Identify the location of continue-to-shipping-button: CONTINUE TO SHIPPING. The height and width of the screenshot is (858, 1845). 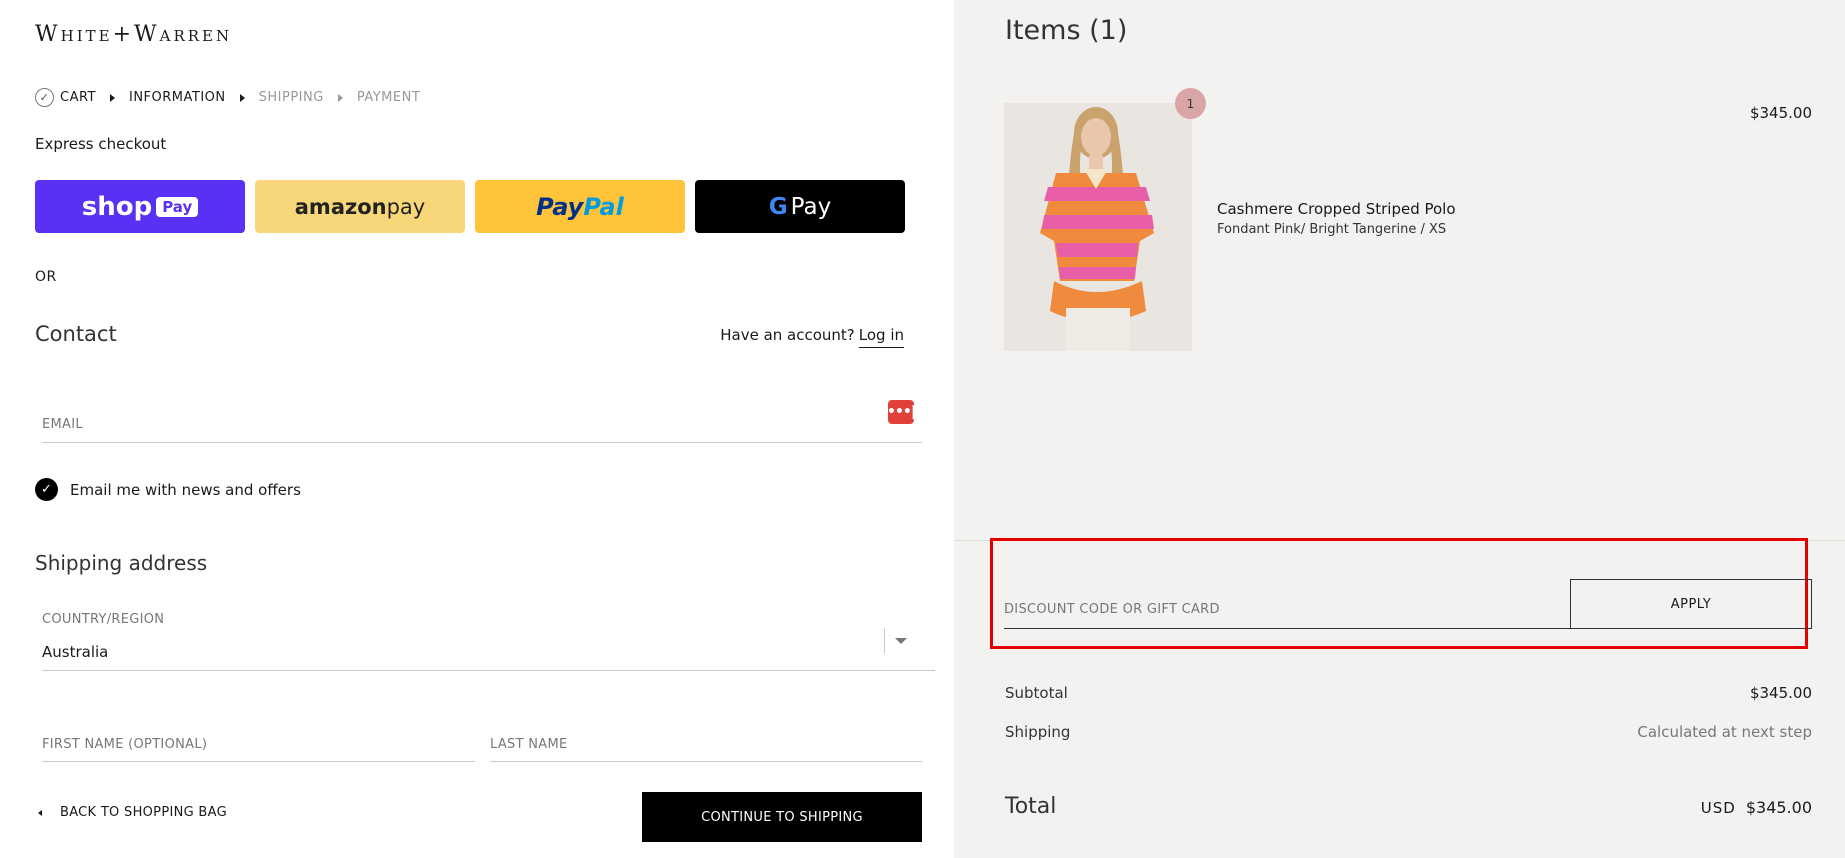
(782, 817).